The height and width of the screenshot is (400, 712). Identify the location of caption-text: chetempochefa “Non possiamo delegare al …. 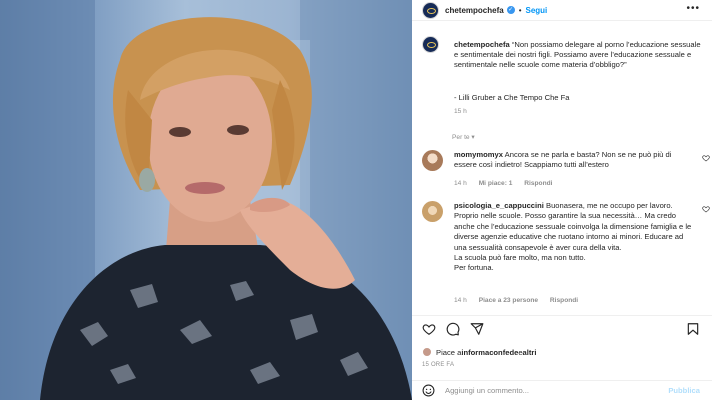
(579, 55).